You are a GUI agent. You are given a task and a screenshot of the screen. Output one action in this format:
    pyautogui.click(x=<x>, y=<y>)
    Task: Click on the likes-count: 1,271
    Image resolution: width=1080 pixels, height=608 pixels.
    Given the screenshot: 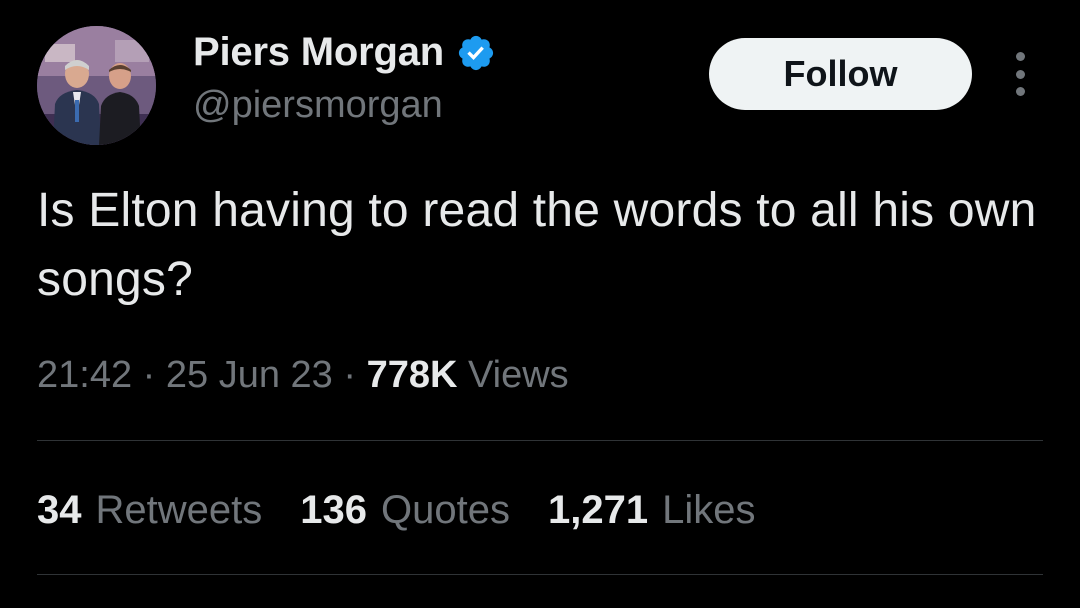 What is the action you would take?
    pyautogui.click(x=598, y=510)
    